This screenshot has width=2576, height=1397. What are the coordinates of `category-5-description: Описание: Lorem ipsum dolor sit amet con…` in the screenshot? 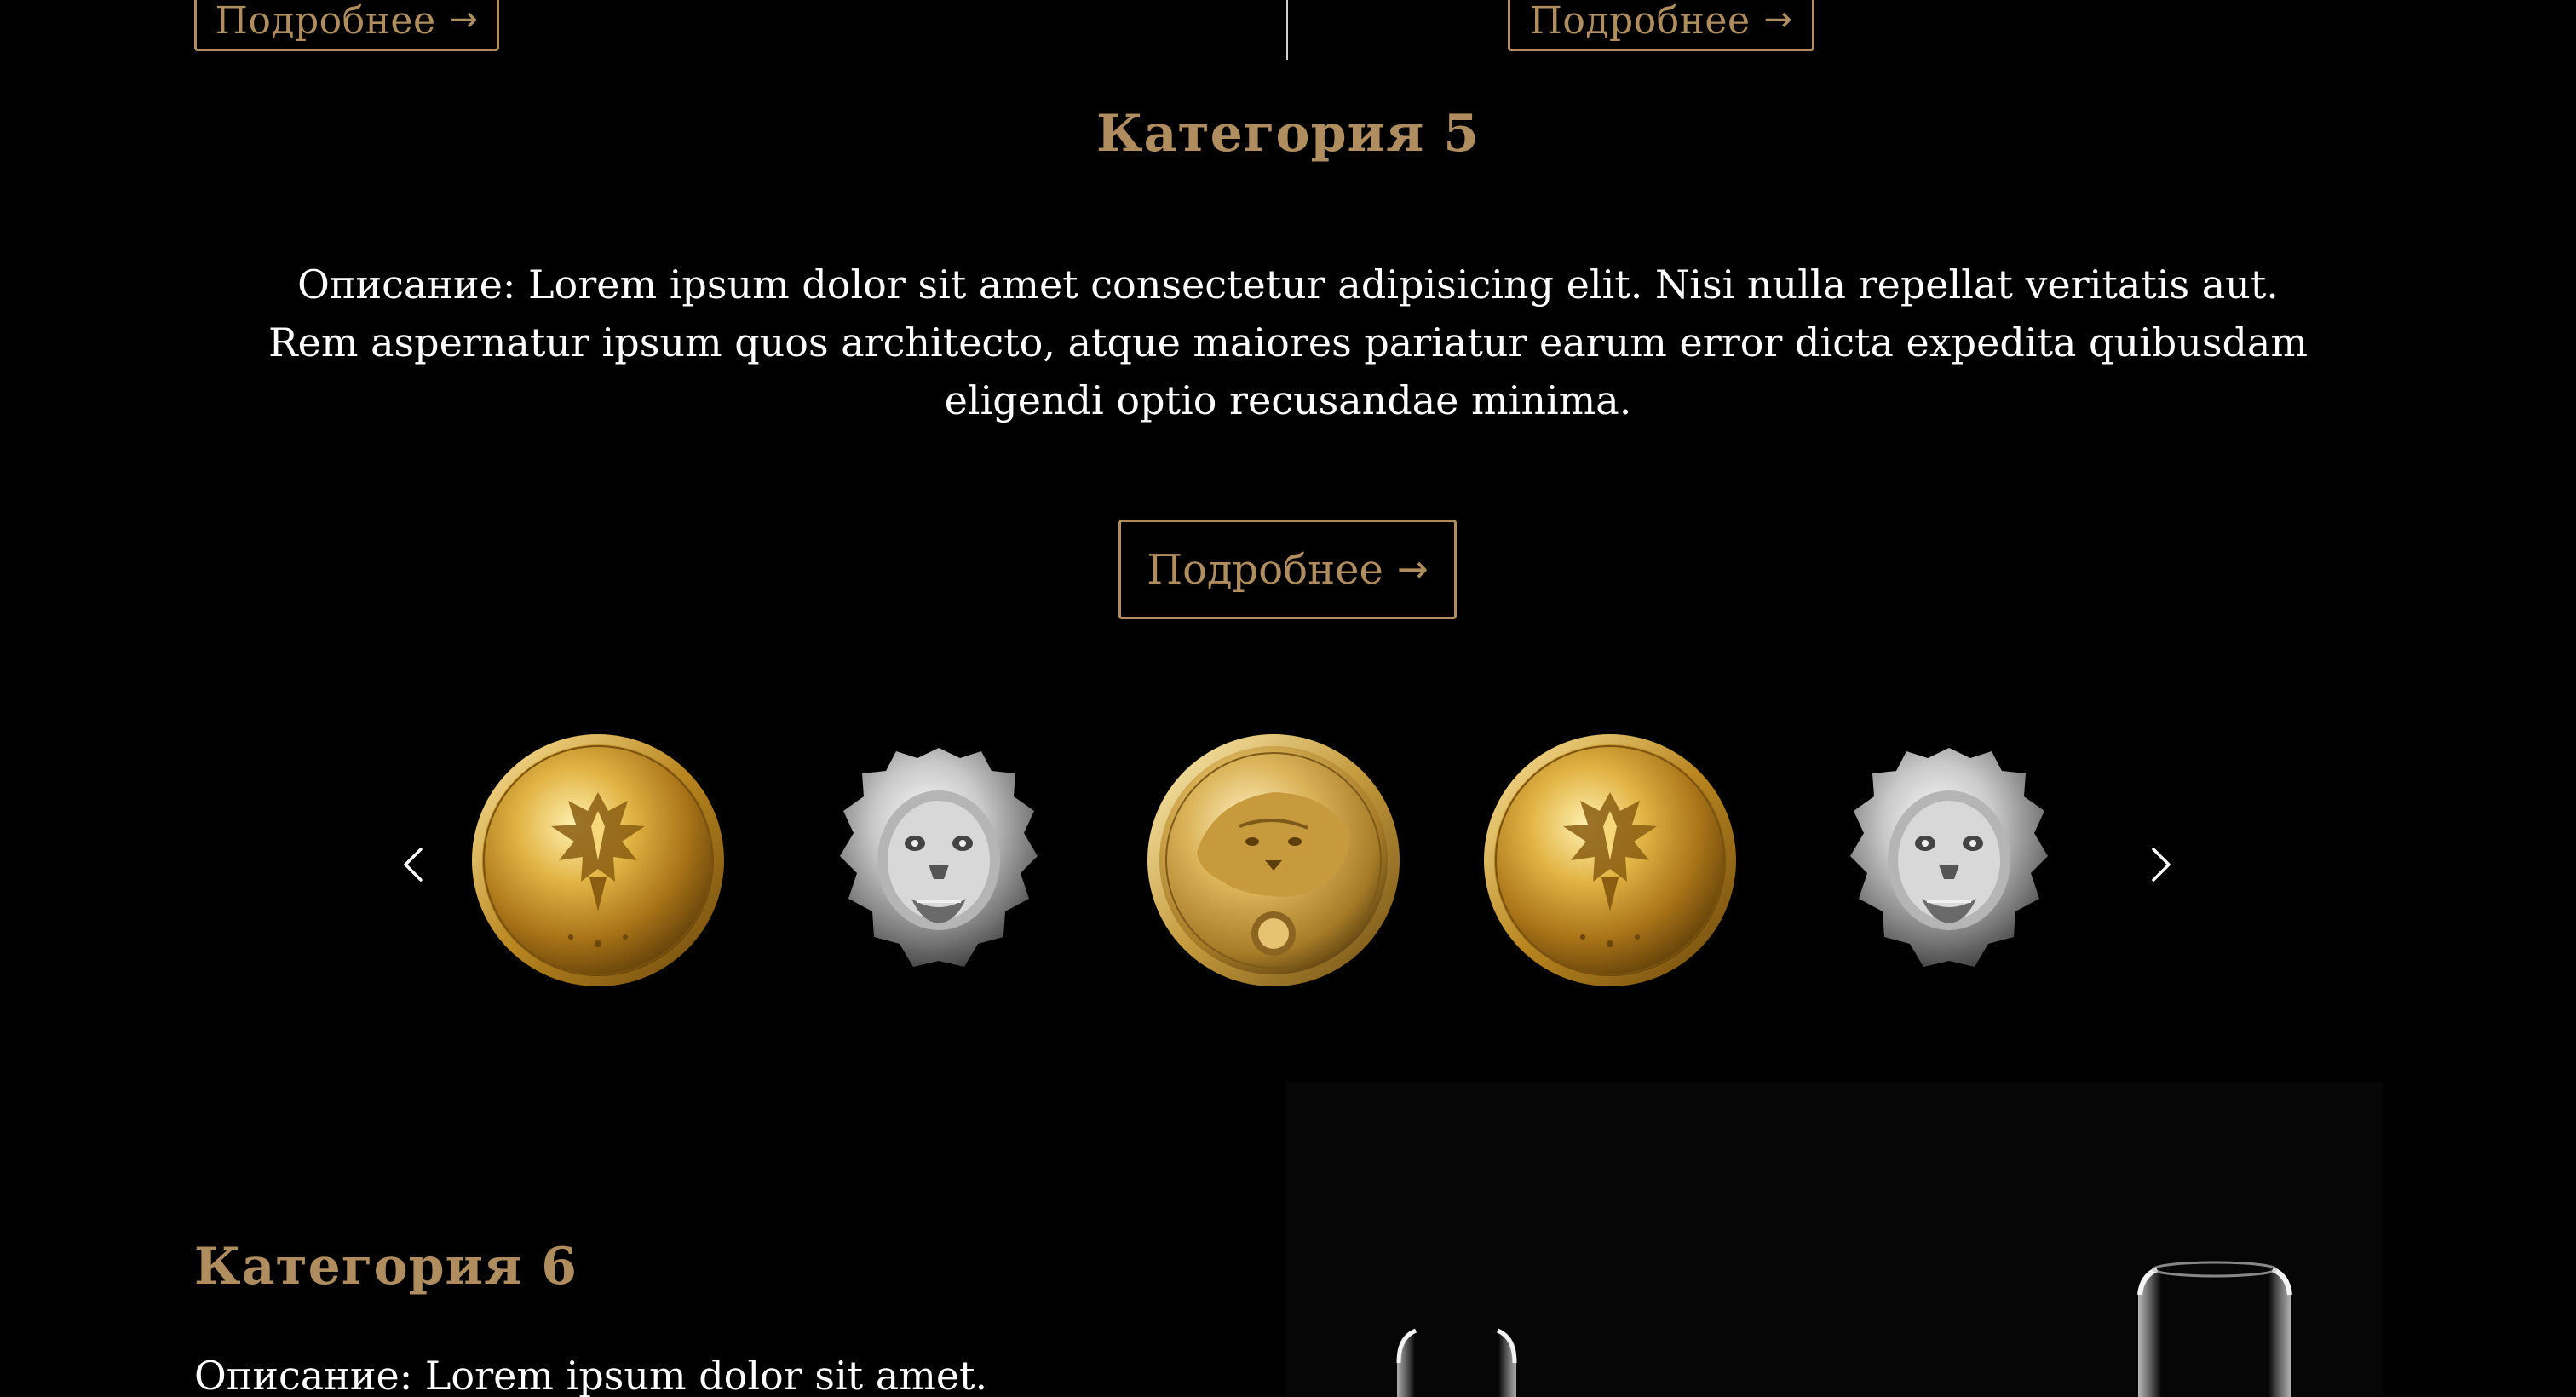 It's located at (1288, 342).